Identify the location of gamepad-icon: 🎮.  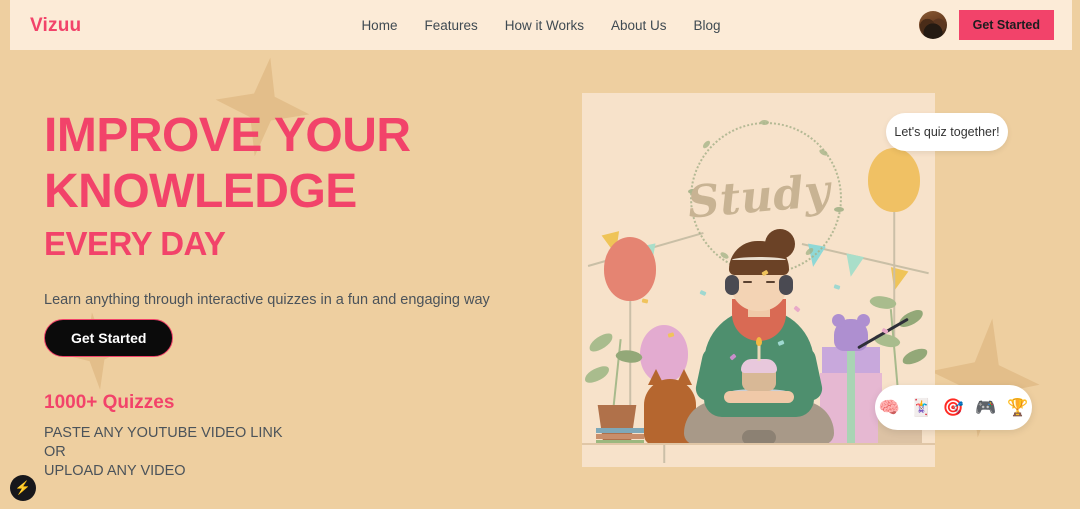
(985, 407).